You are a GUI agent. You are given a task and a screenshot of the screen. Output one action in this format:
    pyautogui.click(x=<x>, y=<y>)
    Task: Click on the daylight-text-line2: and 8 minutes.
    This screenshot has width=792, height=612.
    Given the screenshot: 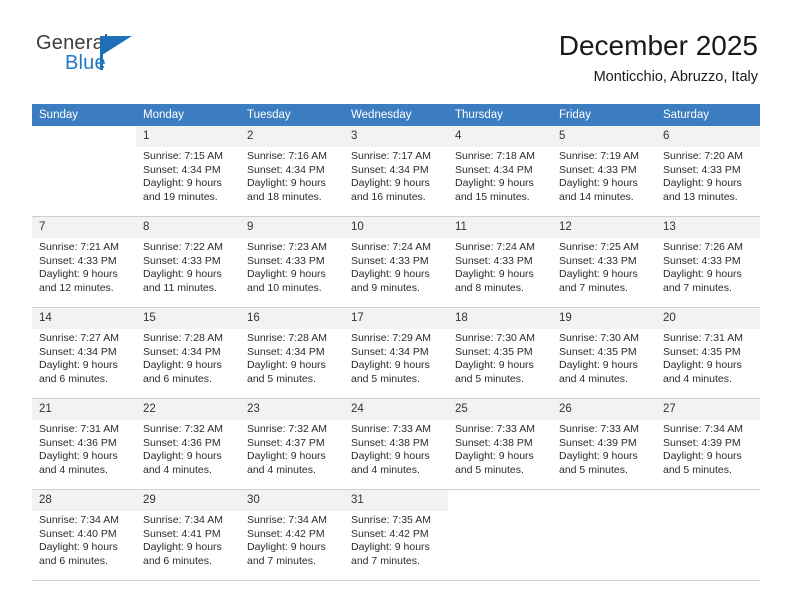 What is the action you would take?
    pyautogui.click(x=489, y=287)
    